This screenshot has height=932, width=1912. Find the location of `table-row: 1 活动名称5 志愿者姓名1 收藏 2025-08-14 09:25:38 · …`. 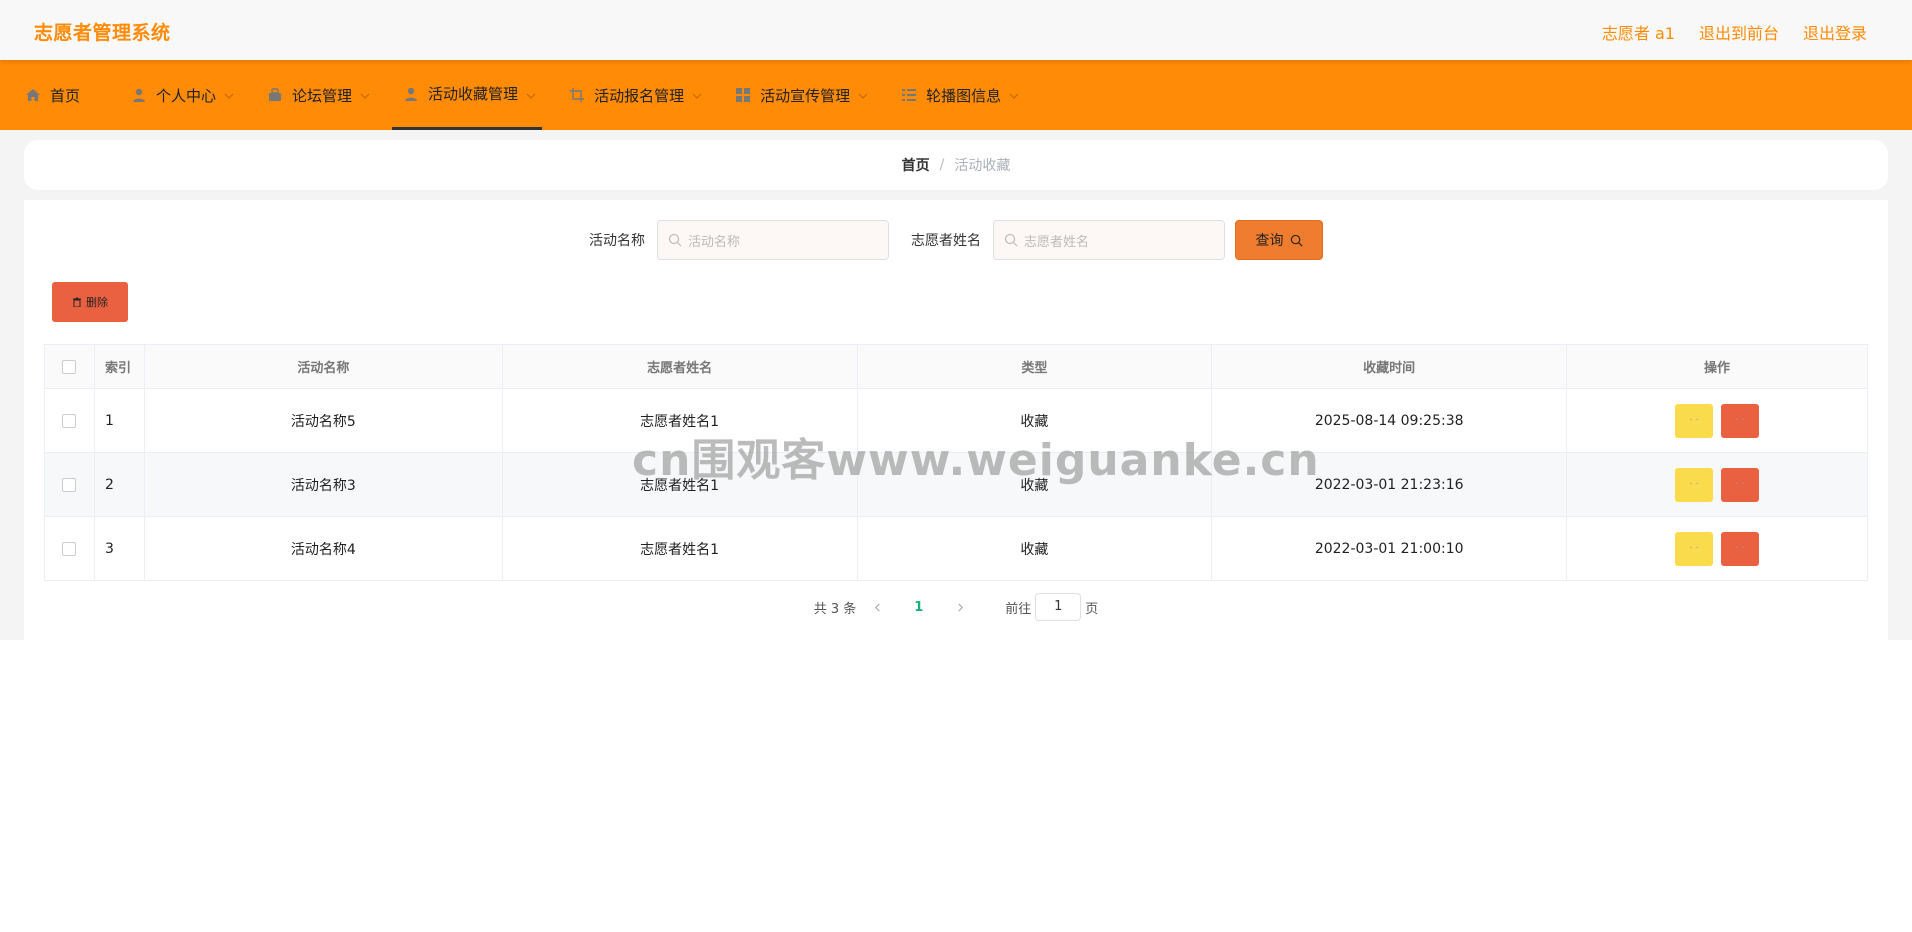

table-row: 1 活动名称5 志愿者姓名1 收藏 2025-08-14 09:25:38 · … is located at coordinates (956, 420).